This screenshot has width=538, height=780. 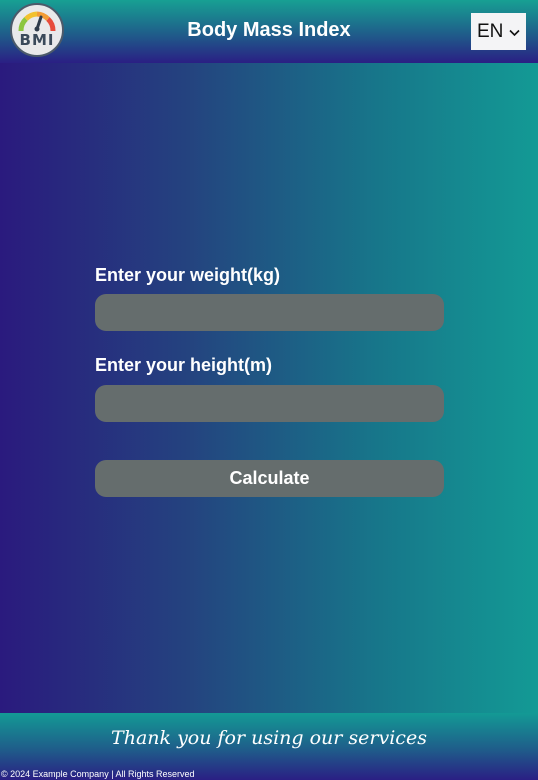 I want to click on page-title: Body Mass Index, so click(x=269, y=30).